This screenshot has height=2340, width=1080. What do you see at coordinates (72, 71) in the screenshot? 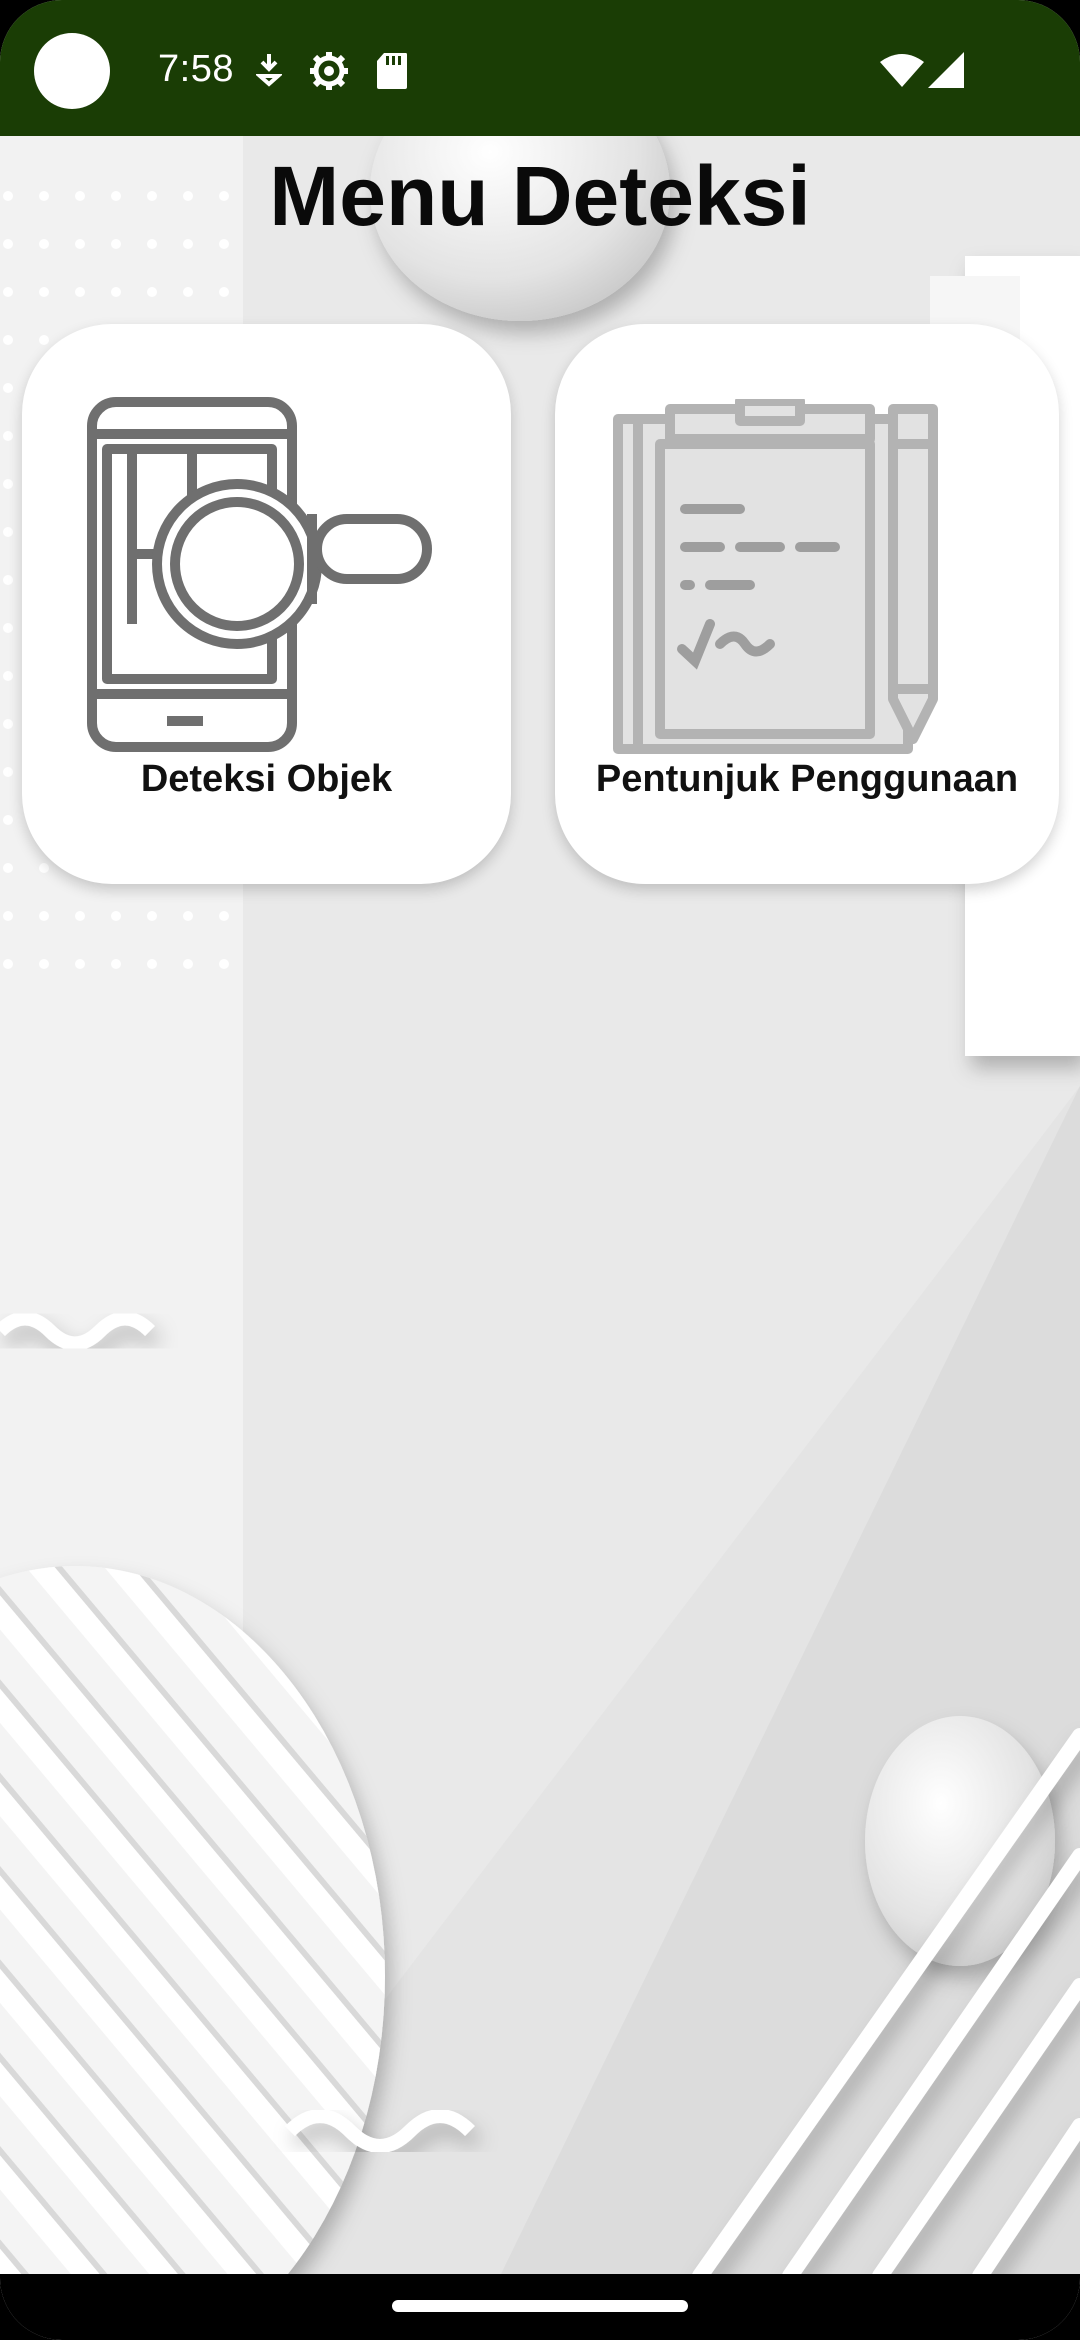
I see `camera-cutout` at bounding box center [72, 71].